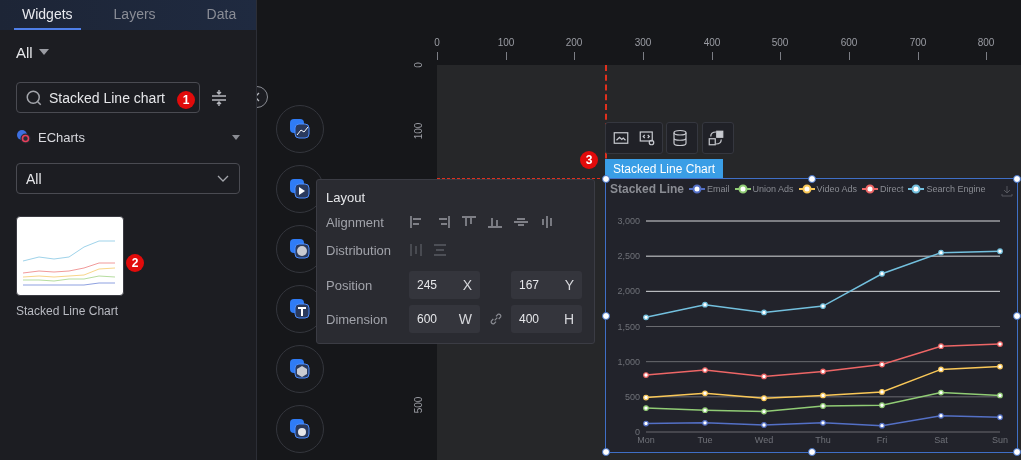  I want to click on chart-title: Stacked Line, so click(647, 189).